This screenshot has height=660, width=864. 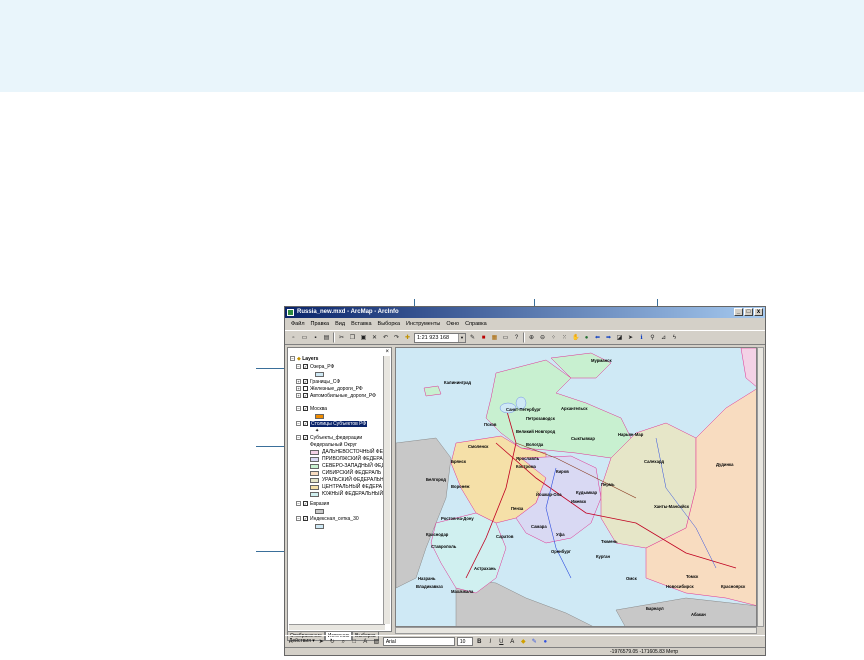 What do you see at coordinates (608, 337) in the screenshot?
I see `forward-icon: ➡` at bounding box center [608, 337].